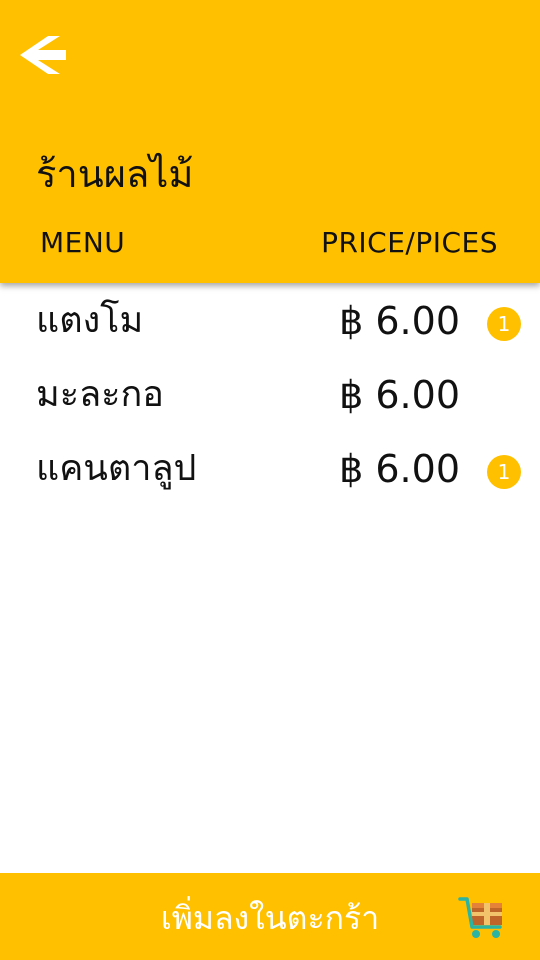 The width and height of the screenshot is (540, 960). I want to click on item-name: มะละกอ, so click(100, 394).